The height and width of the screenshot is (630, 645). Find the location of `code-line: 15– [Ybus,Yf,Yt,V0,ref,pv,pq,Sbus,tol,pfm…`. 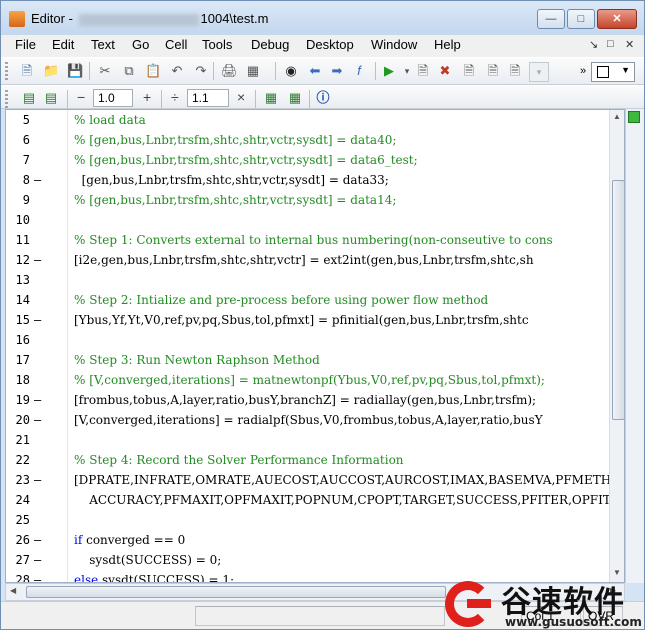

code-line: 15– [Ybus,Yf,Yt,V0,ref,pv,pq,Sbus,tol,pfm… is located at coordinates (308, 320).